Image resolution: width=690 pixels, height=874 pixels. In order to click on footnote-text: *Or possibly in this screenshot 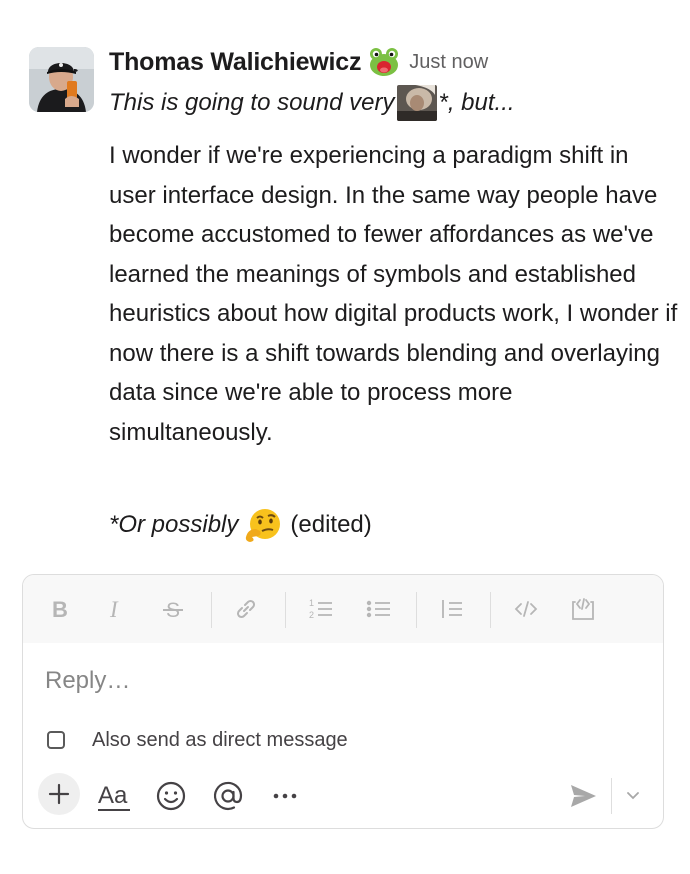, I will do `click(174, 524)`.